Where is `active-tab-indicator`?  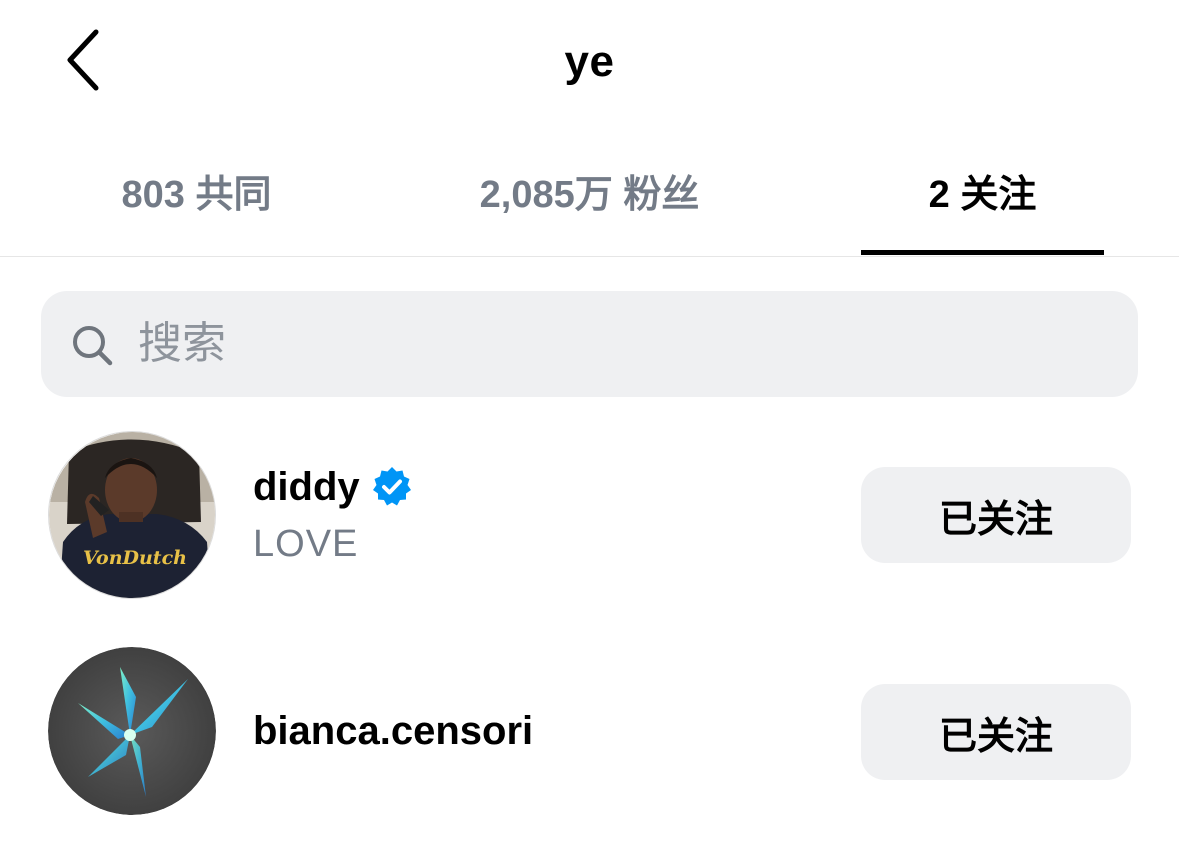
active-tab-indicator is located at coordinates (982, 252).